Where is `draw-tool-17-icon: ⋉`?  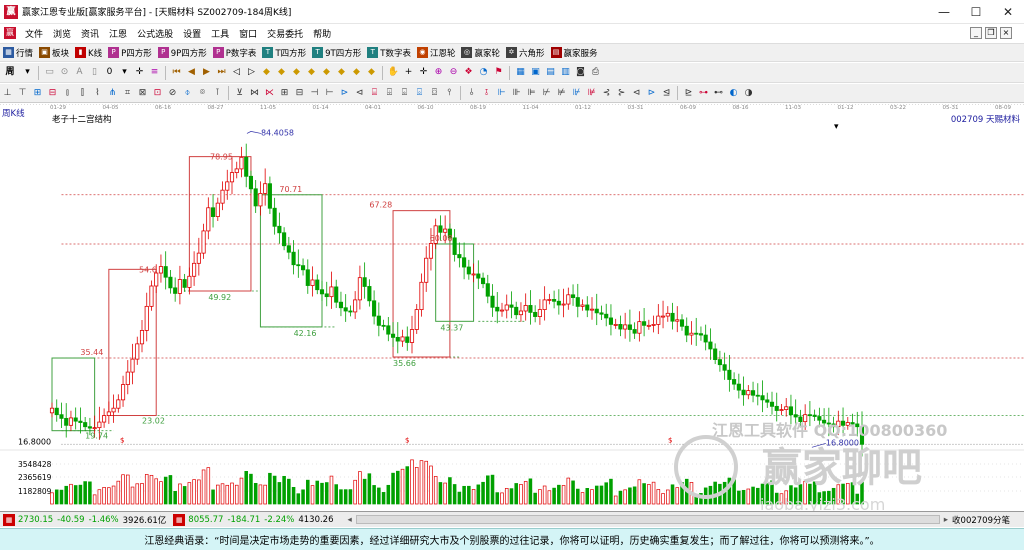
draw-tool-17-icon: ⋉ is located at coordinates (269, 93).